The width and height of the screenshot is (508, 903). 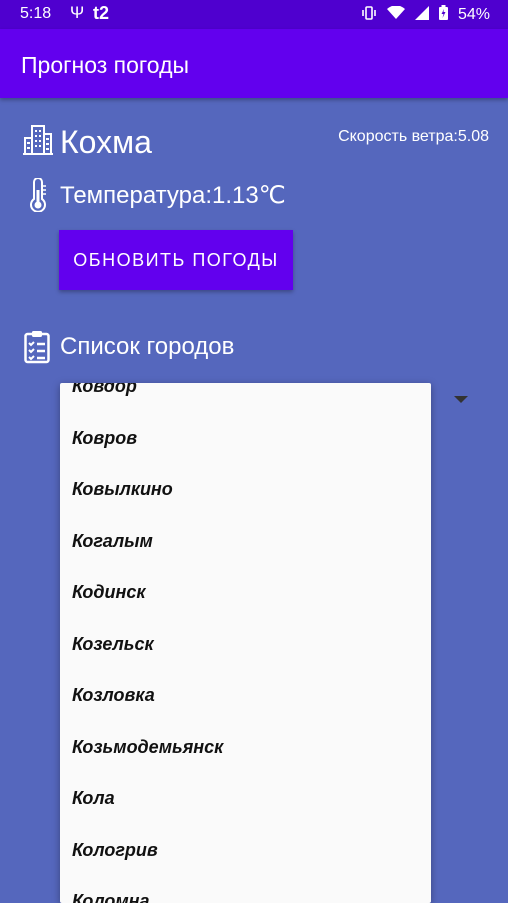 What do you see at coordinates (173, 195) in the screenshot?
I see `temperature: Температура:1.13℃` at bounding box center [173, 195].